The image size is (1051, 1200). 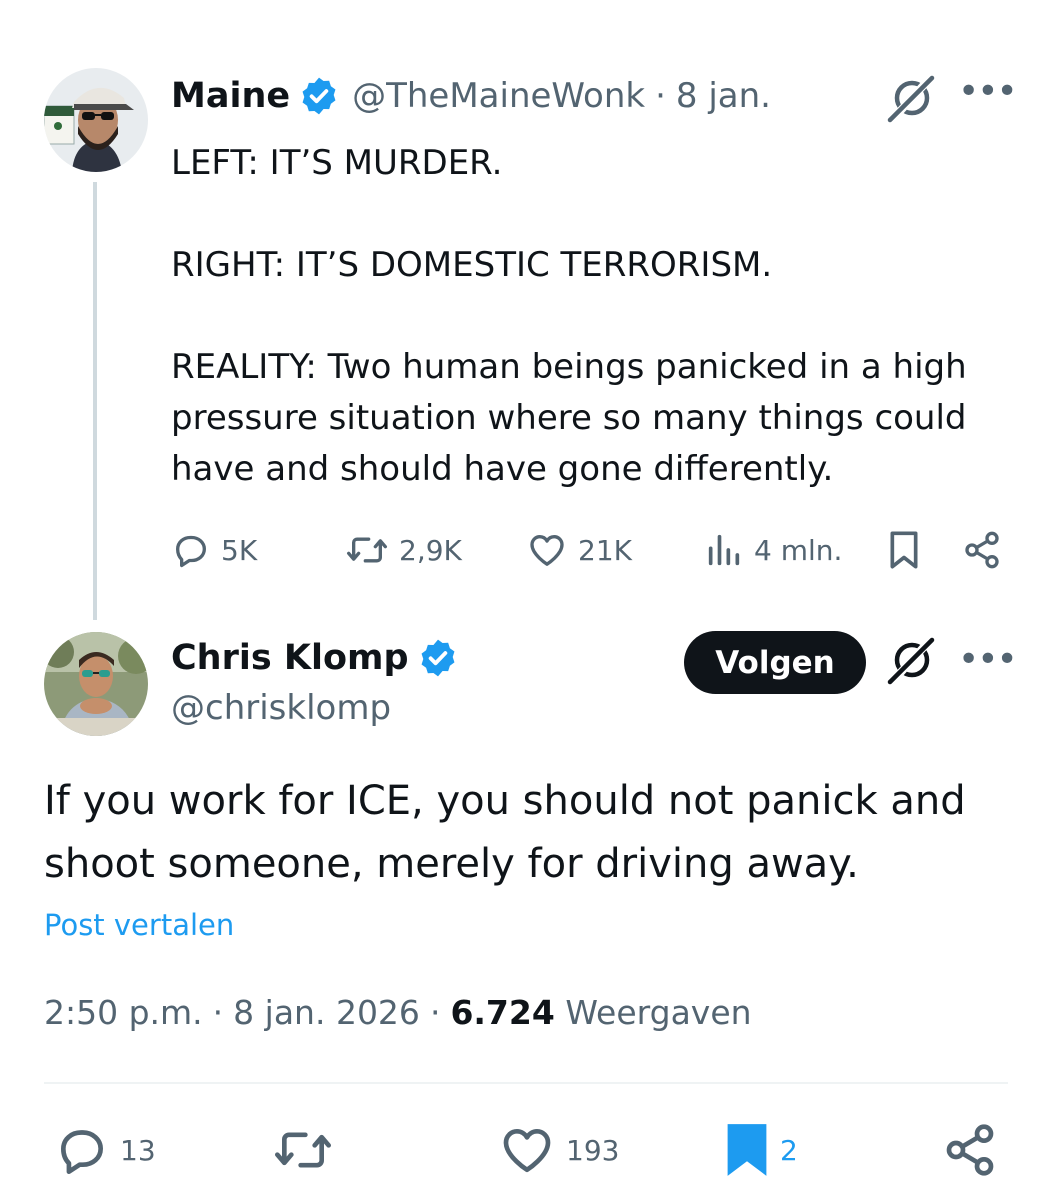 What do you see at coordinates (430, 550) in the screenshot?
I see `parent-repost-count: 2,9K` at bounding box center [430, 550].